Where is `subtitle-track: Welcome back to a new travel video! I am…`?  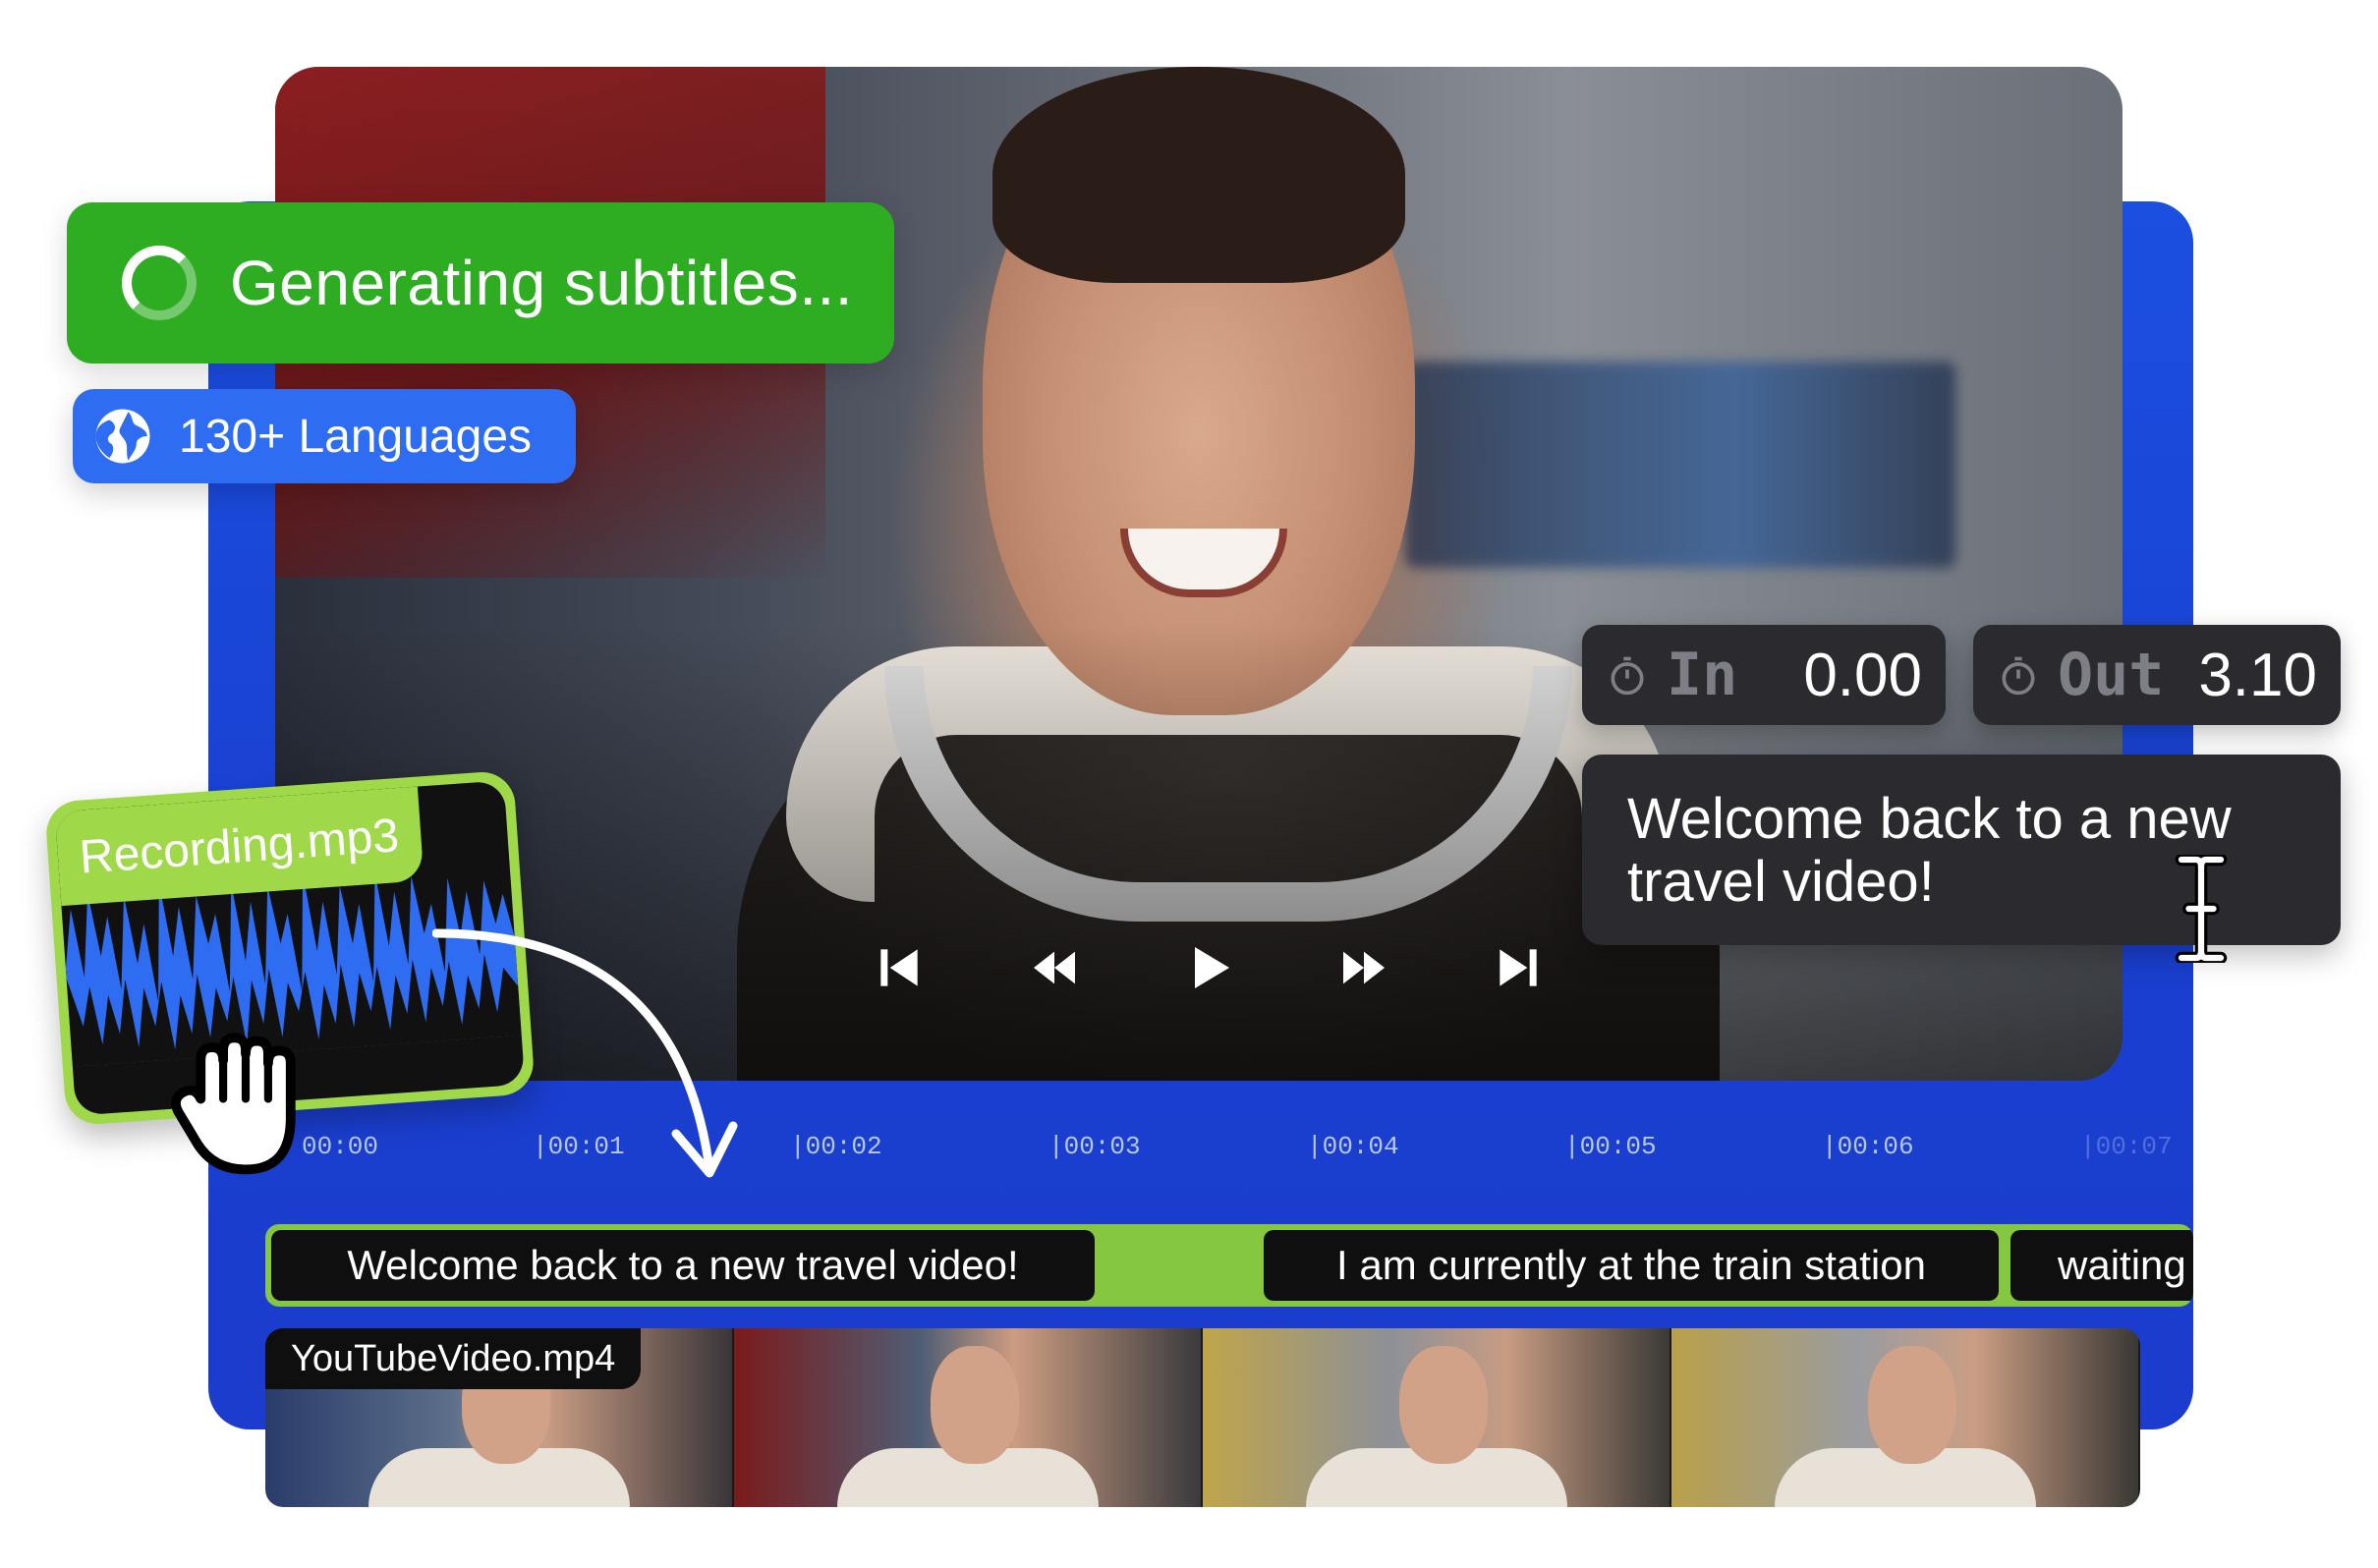 subtitle-track: Welcome back to a new travel video! I am… is located at coordinates (1229, 1265).